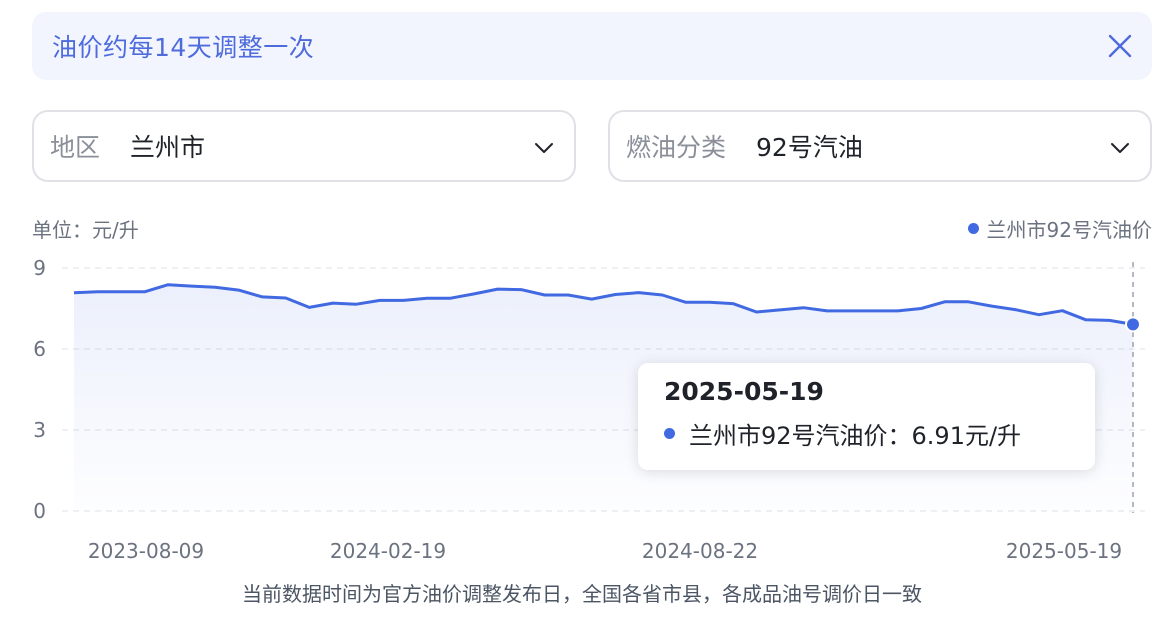 The height and width of the screenshot is (636, 1164). What do you see at coordinates (744, 391) in the screenshot?
I see `tooltip-date: 2025-05-19` at bounding box center [744, 391].